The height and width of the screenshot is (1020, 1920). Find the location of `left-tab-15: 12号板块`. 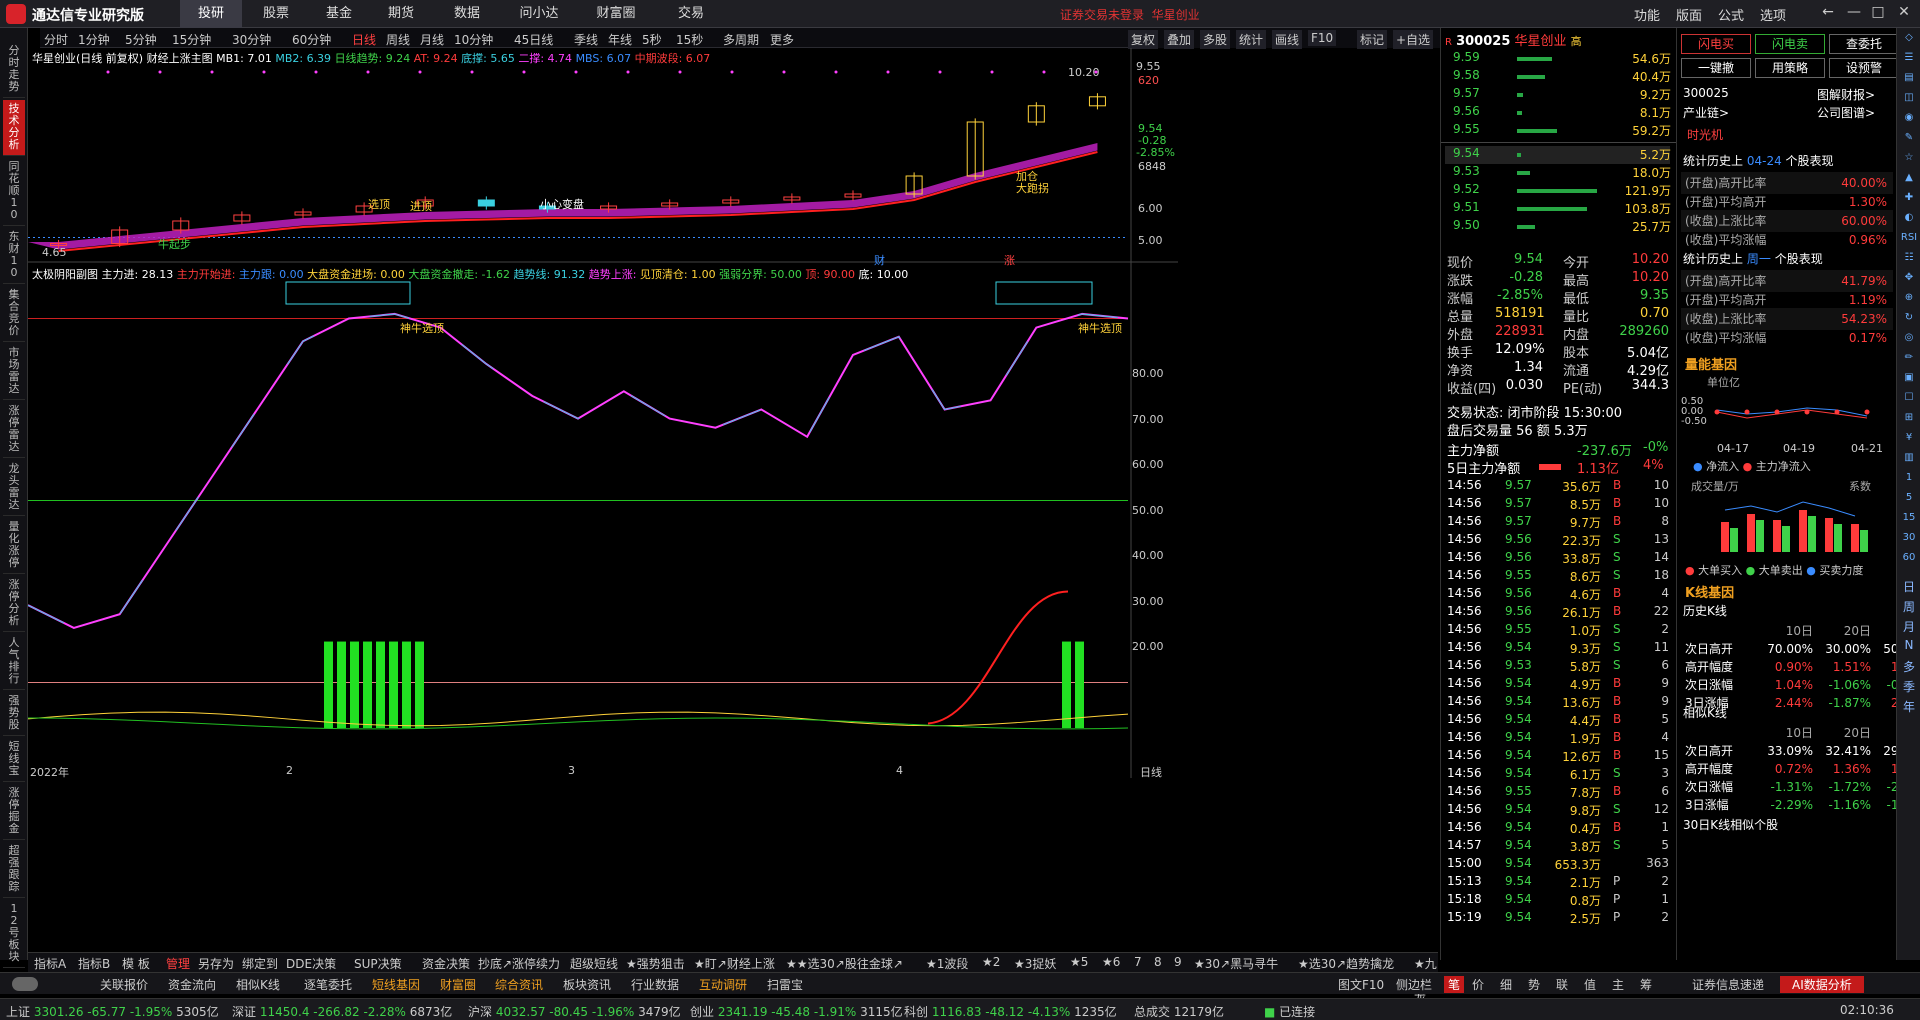

left-tab-15: 12号板块 is located at coordinates (14, 934).